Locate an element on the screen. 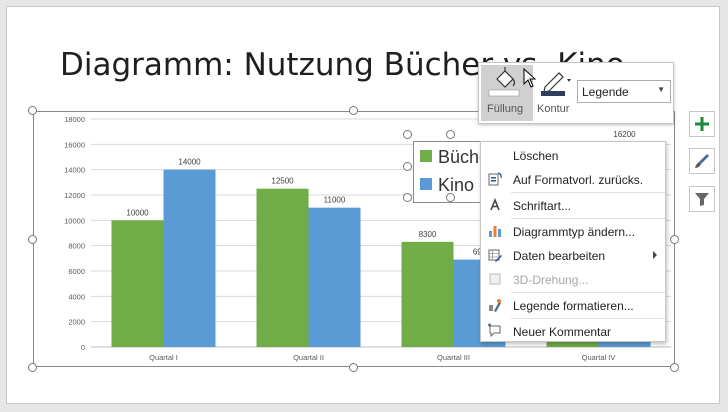 The height and width of the screenshot is (412, 728). y-tick-label: 4000 is located at coordinates (76, 296).